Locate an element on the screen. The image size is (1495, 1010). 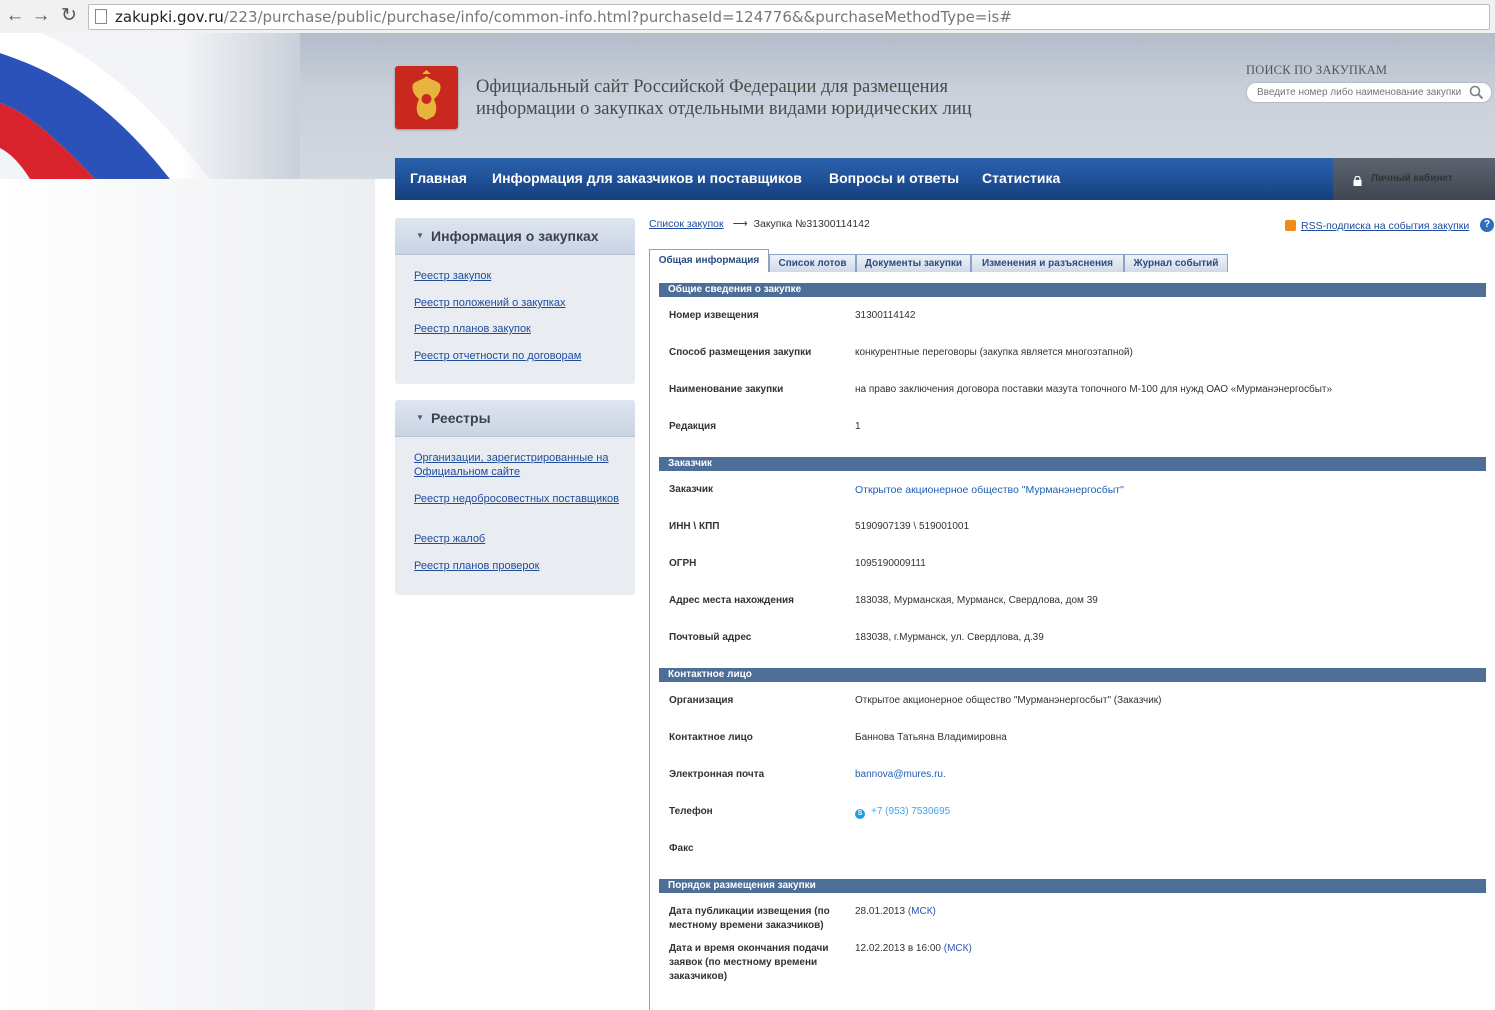
forward-arrow-icon: → is located at coordinates (41, 16).